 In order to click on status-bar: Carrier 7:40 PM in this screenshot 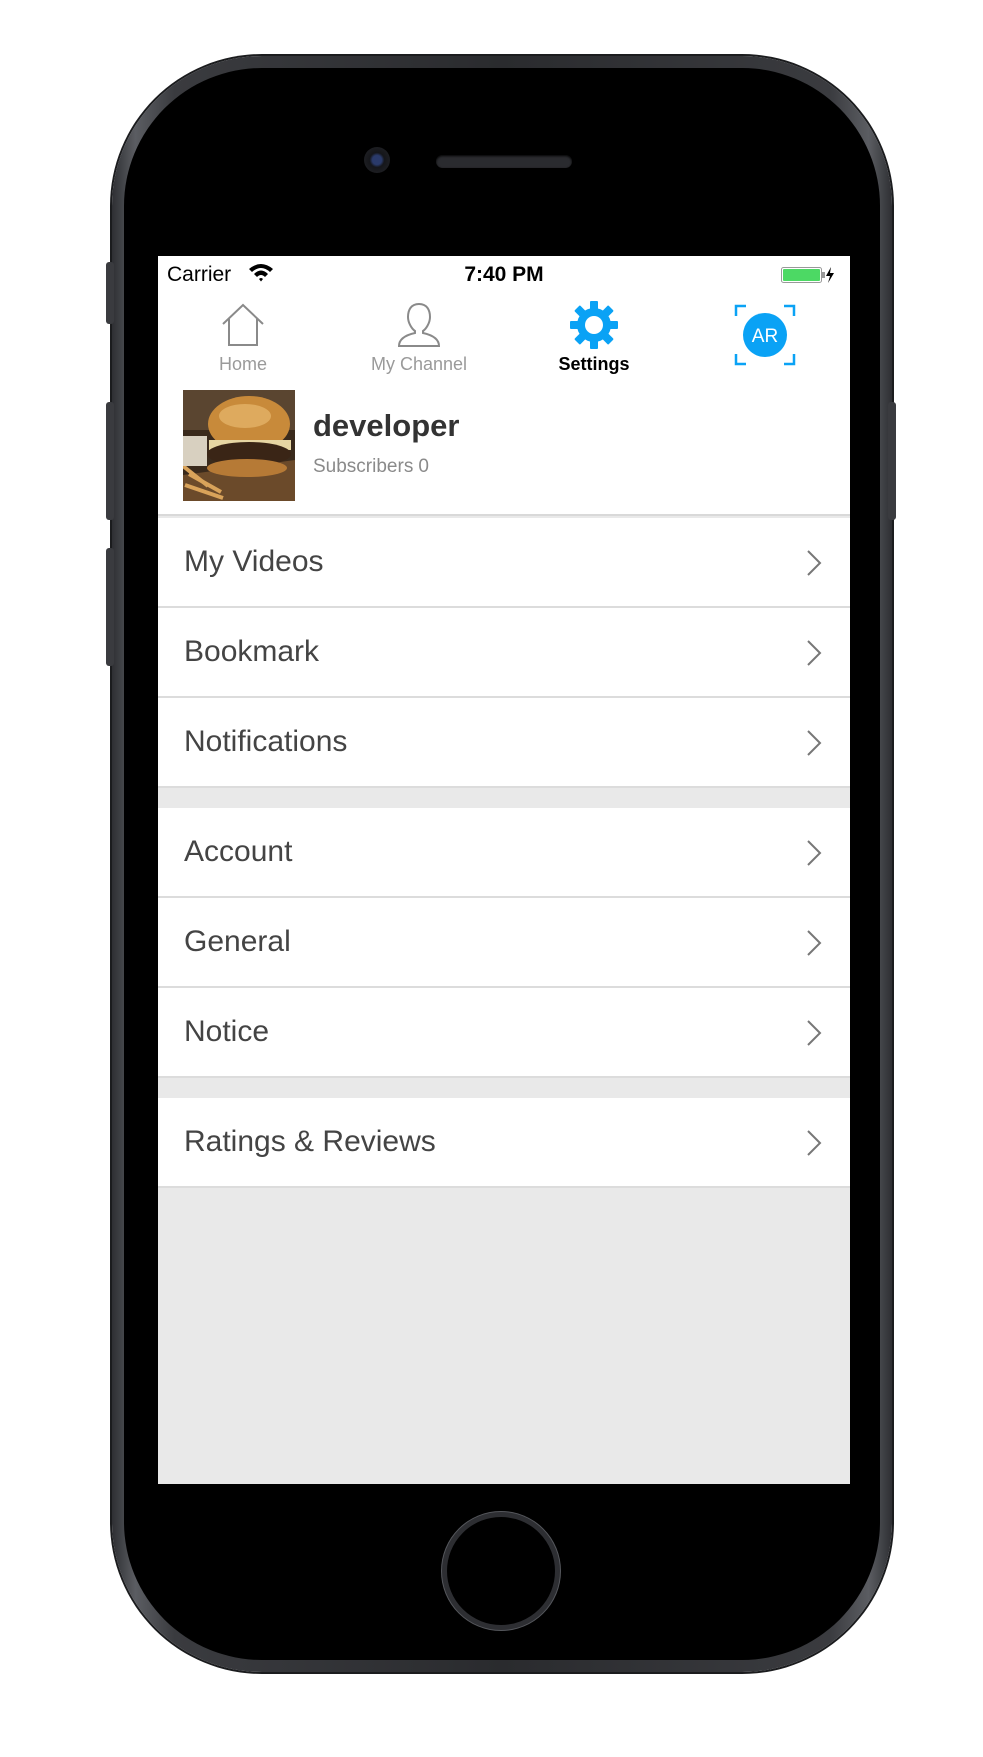, I will do `click(504, 275)`.